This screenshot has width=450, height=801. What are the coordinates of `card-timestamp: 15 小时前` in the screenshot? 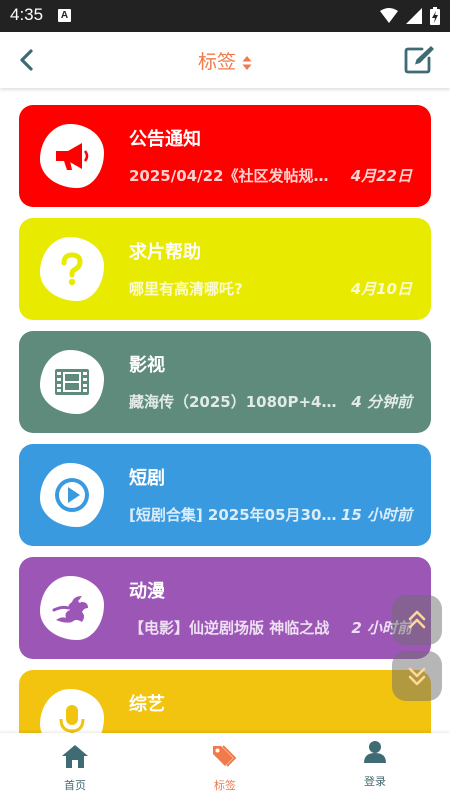 It's located at (376, 515).